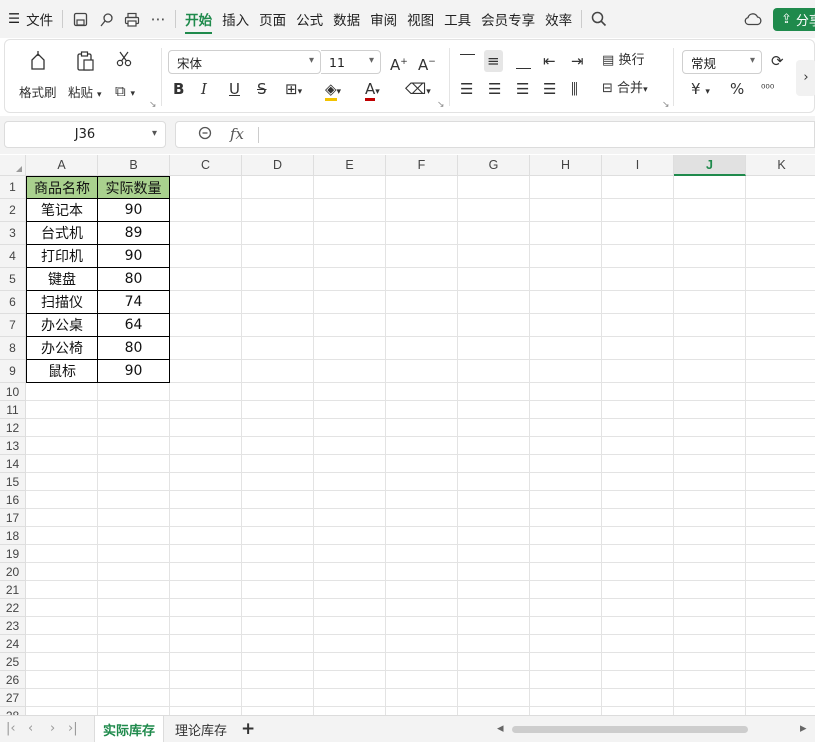 The image size is (815, 742). I want to click on row-header-17: 17, so click(13, 518).